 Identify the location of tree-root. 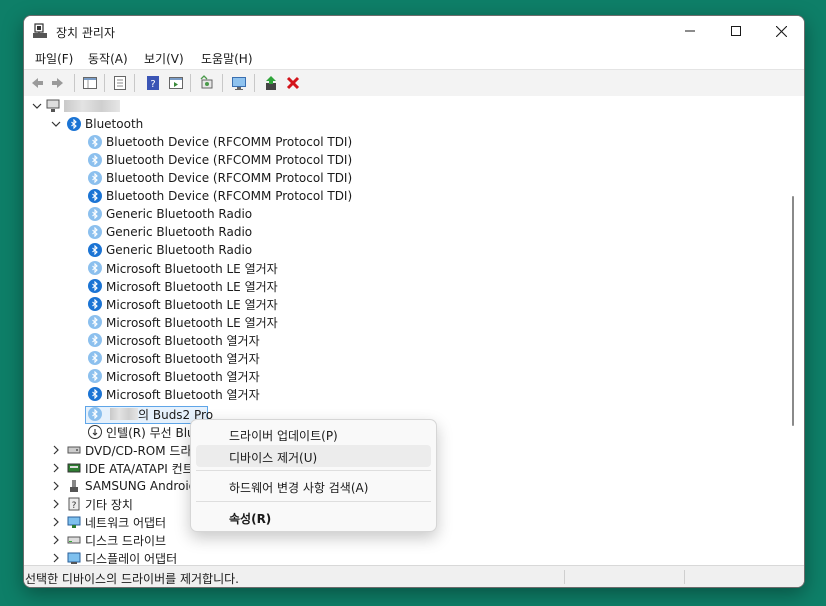
(76, 106).